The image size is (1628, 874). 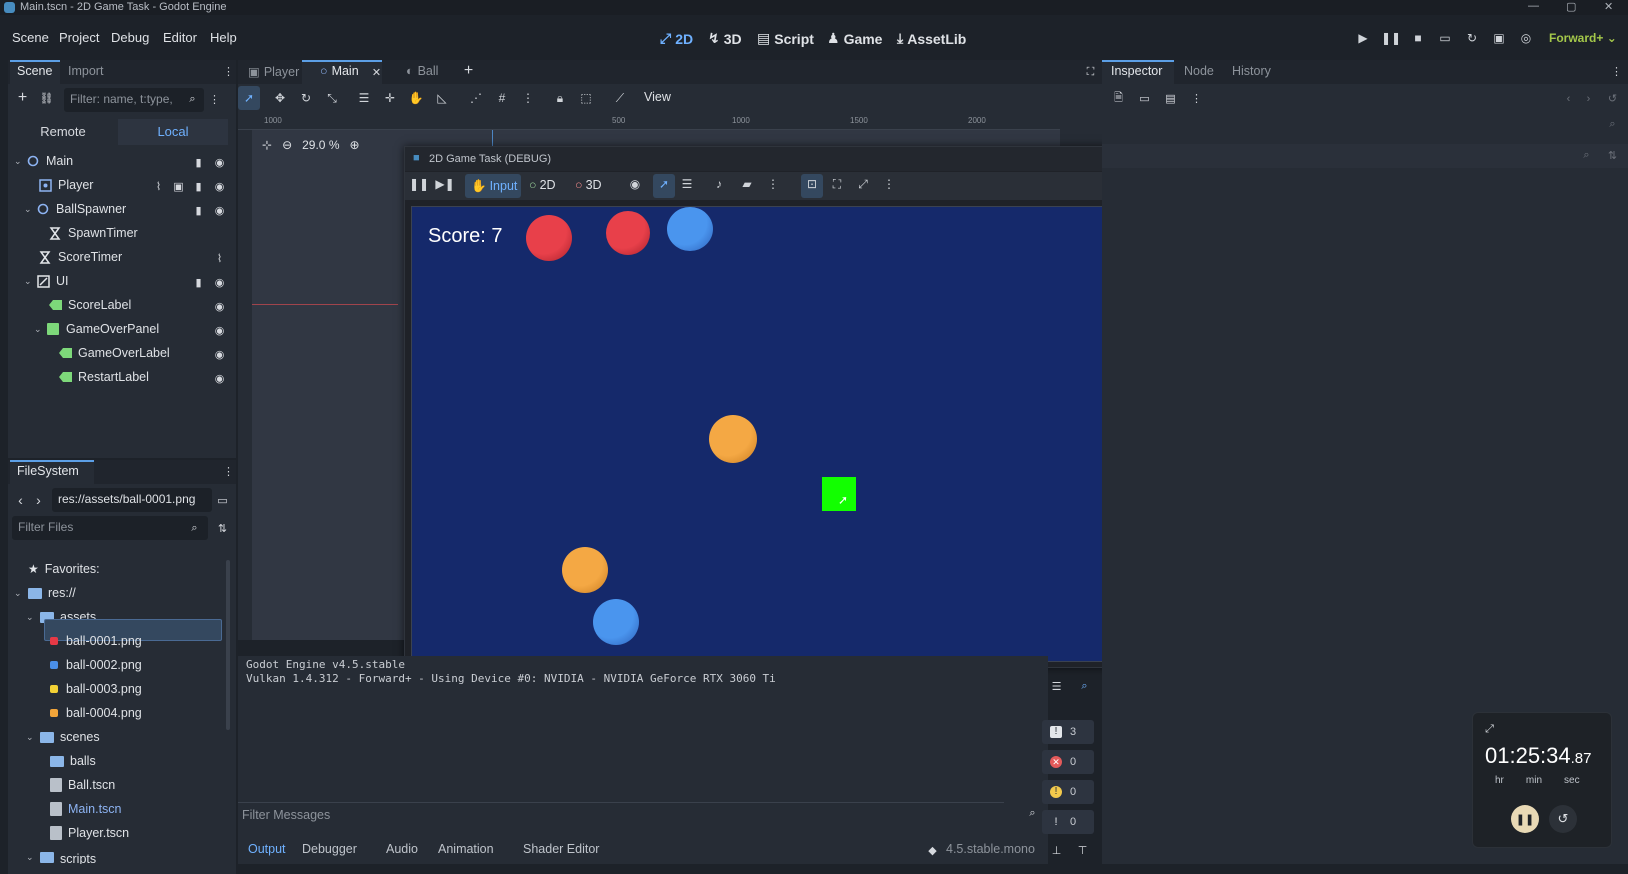 I want to click on menu-help: Help, so click(x=223, y=37).